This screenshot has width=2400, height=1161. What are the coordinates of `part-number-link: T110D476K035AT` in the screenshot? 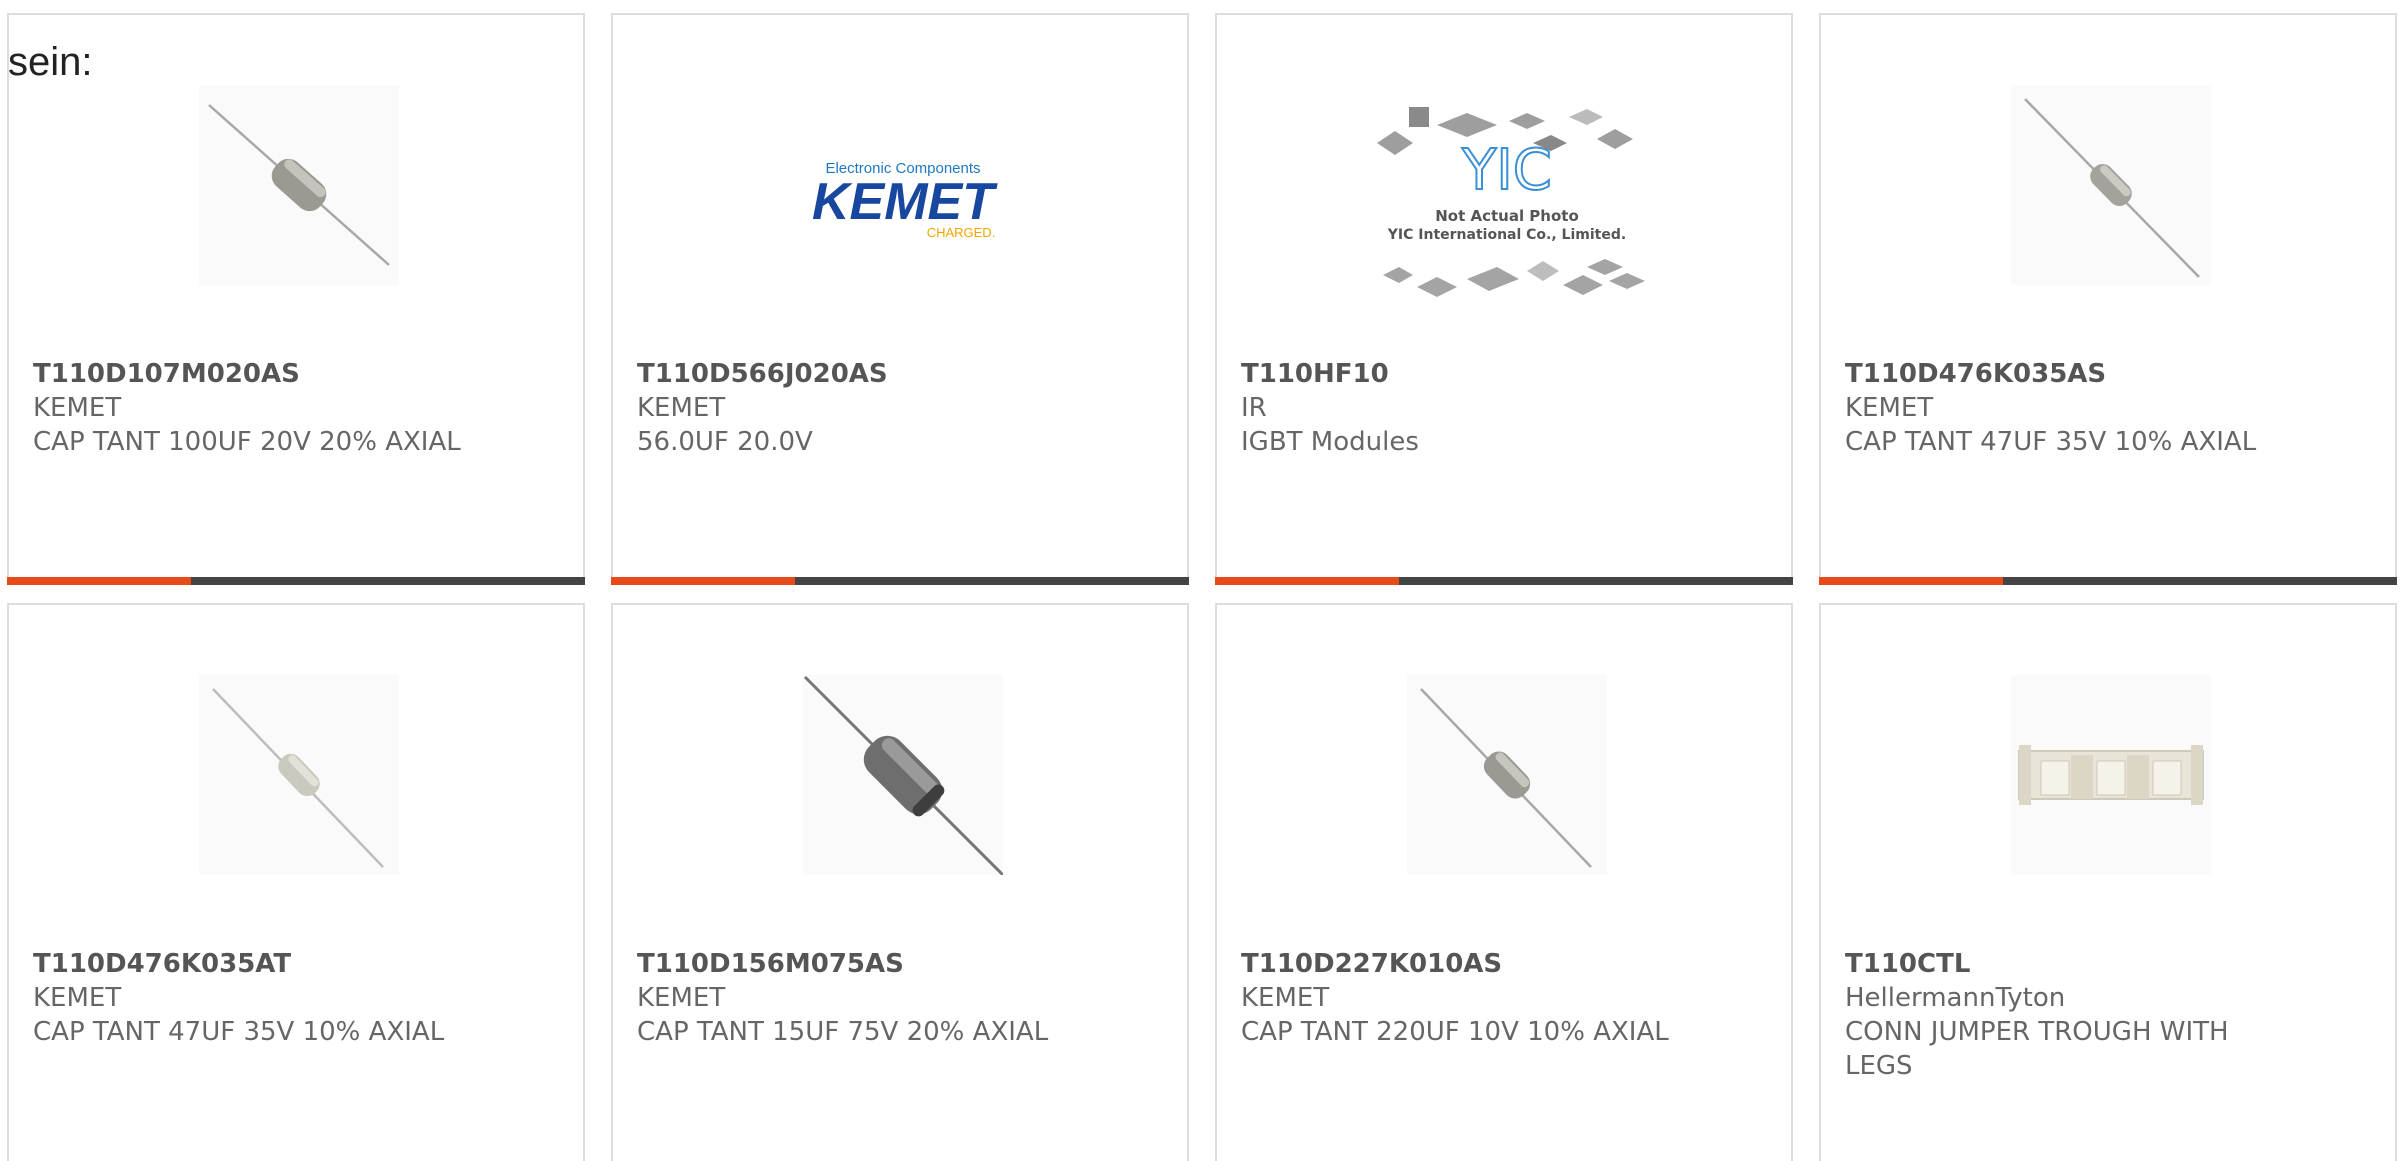 It's located at (293, 964).